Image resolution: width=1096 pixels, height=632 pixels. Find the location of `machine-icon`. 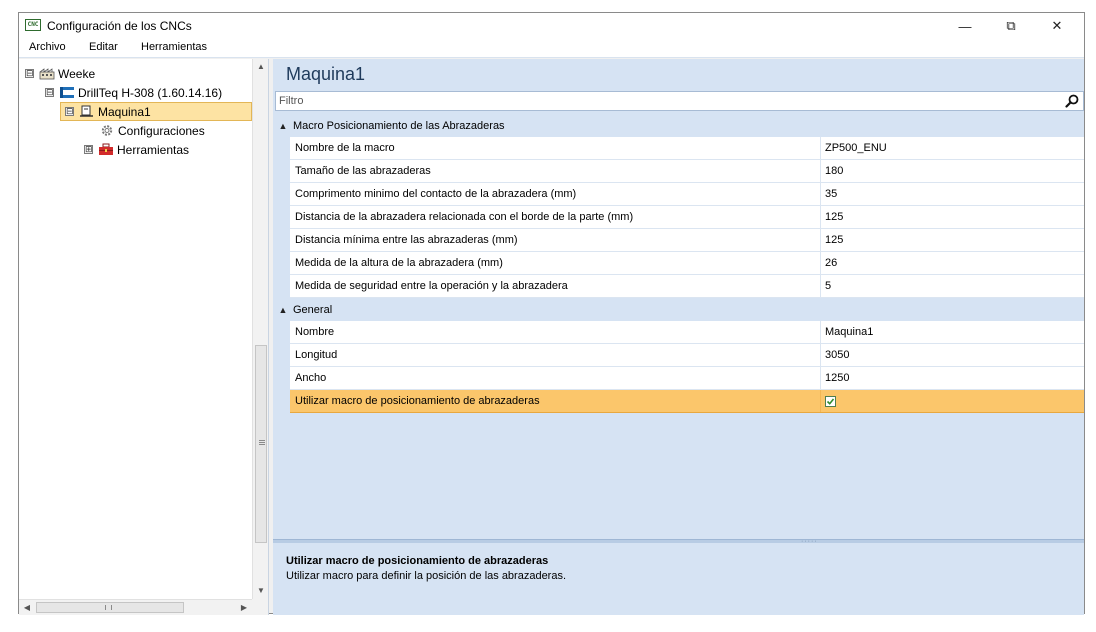

machine-icon is located at coordinates (87, 111).